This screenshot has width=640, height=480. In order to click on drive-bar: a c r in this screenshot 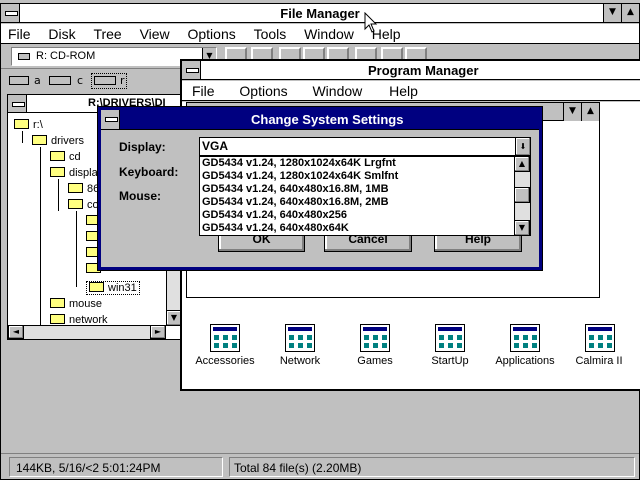, I will do `click(93, 81)`.